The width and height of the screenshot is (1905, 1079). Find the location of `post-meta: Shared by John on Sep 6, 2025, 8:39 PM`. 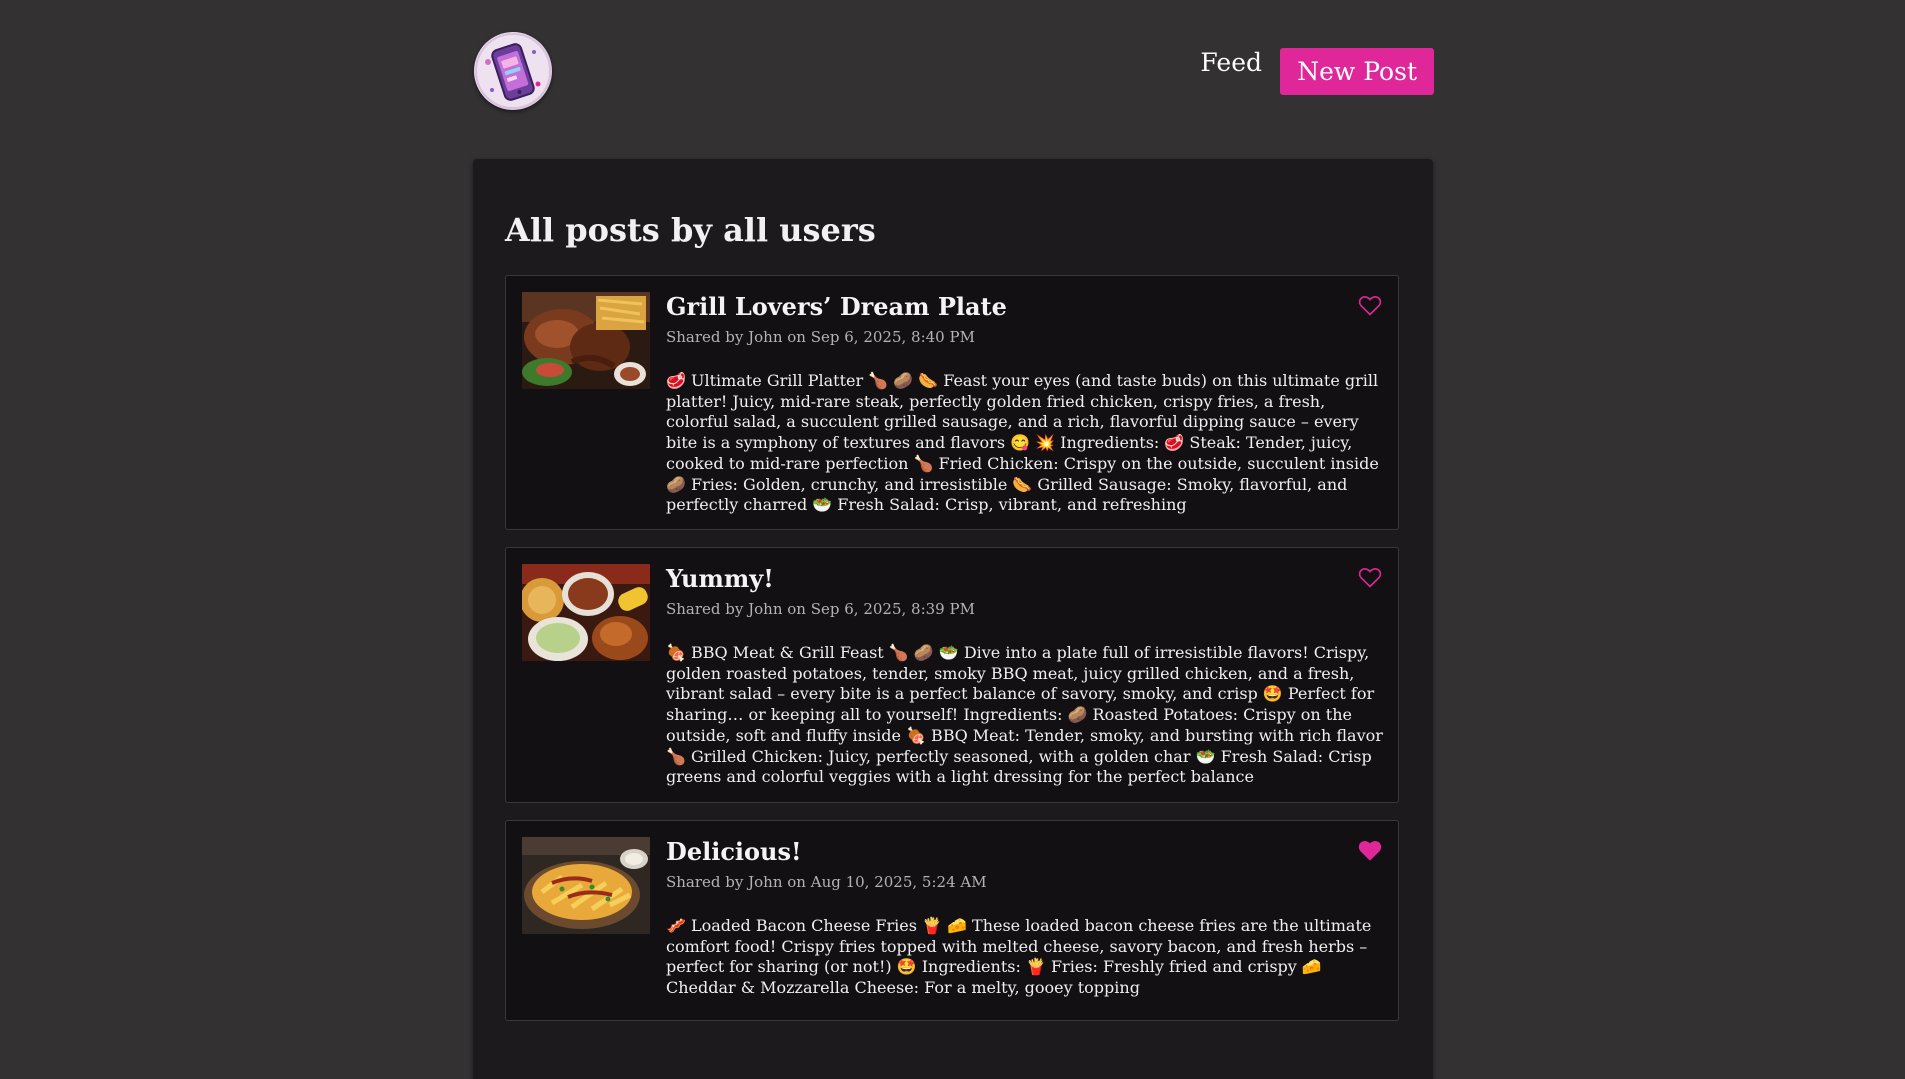

post-meta: Shared by John on Sep 6, 2025, 8:39 PM is located at coordinates (820, 609).